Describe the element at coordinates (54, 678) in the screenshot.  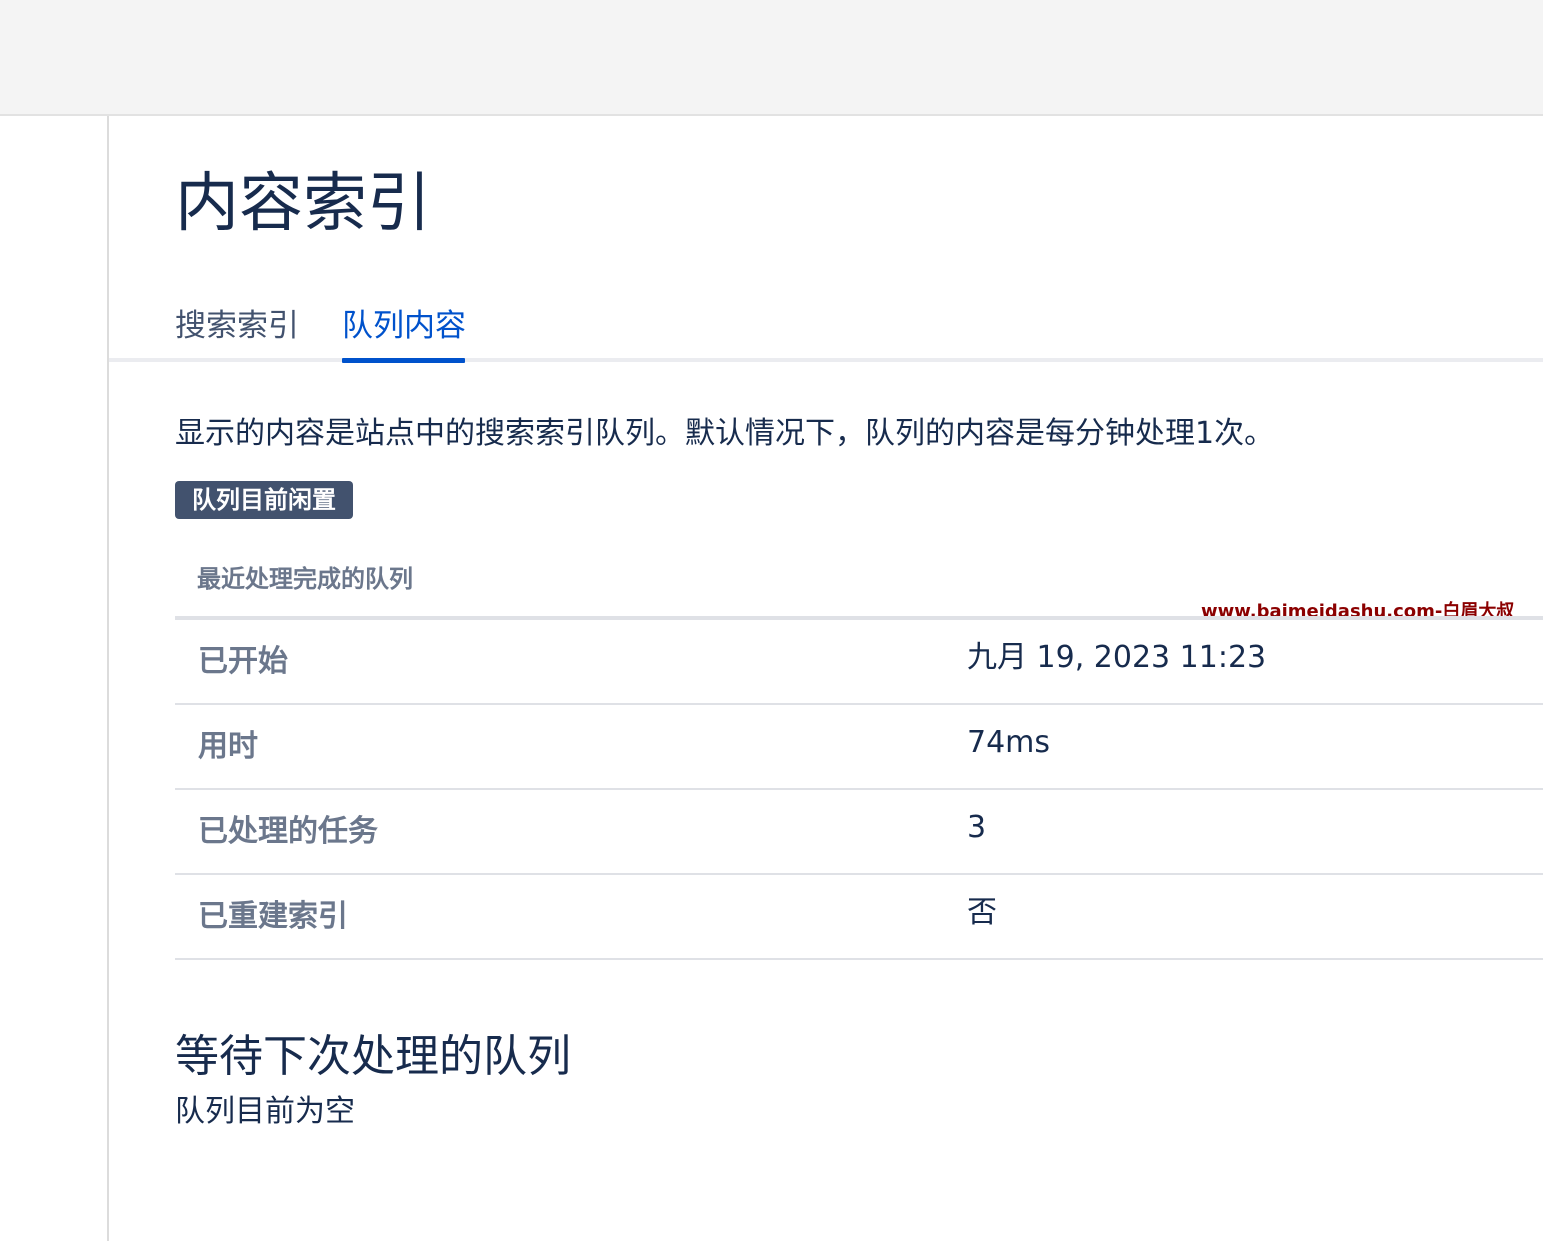
I see `left-sidebar` at that location.